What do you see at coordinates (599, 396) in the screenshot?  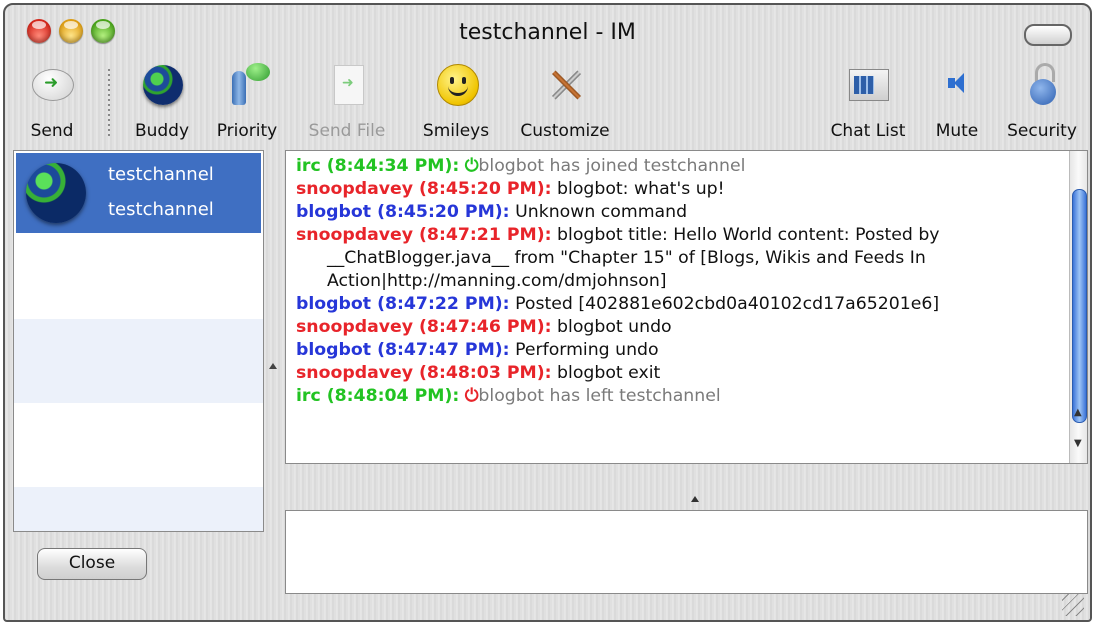 I see `message-text: blogbot has left testchannel` at bounding box center [599, 396].